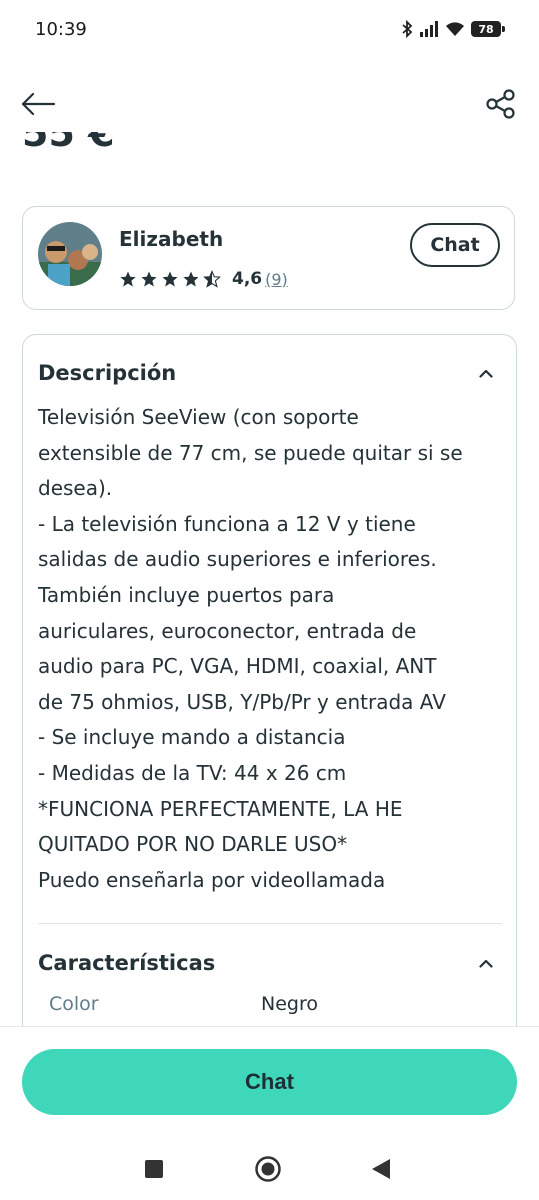 Image resolution: width=539 pixels, height=1200 pixels. I want to click on rating-value: 4,6, so click(247, 279).